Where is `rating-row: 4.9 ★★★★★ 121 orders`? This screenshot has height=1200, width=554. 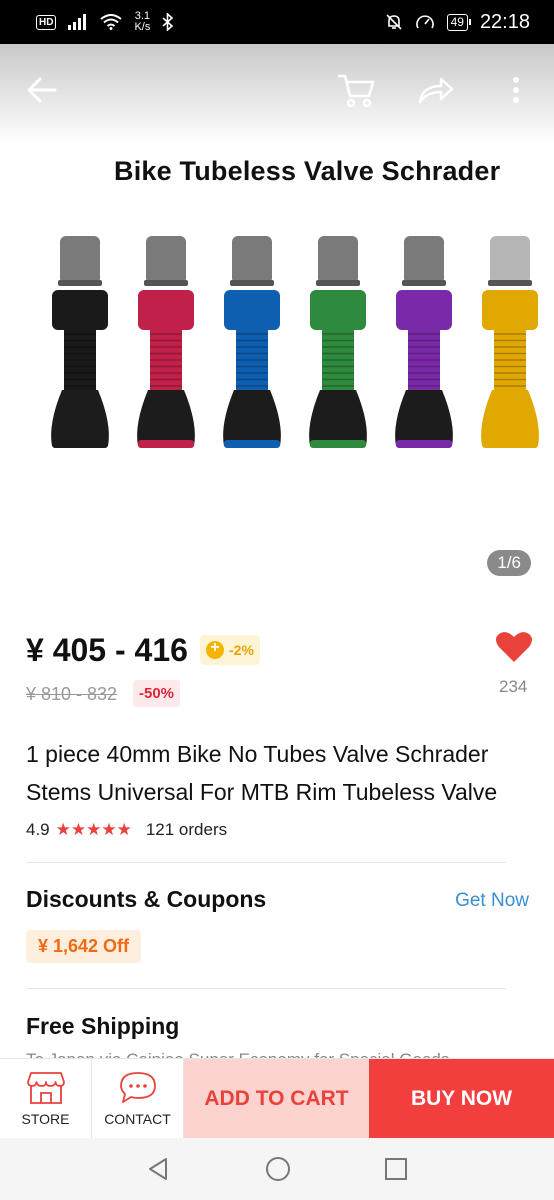
rating-row: 4.9 ★★★★★ 121 orders is located at coordinates (126, 830).